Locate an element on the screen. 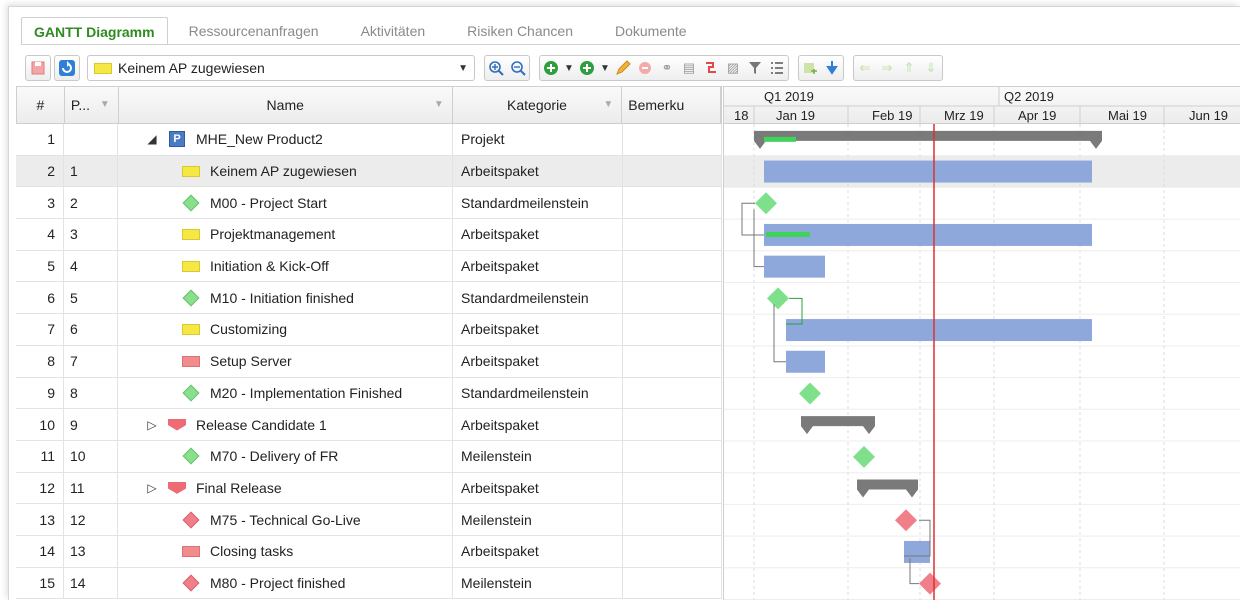  table-row: 2 1 Keinem AP zugewiesen Arbeitspaket is located at coordinates (369, 171).